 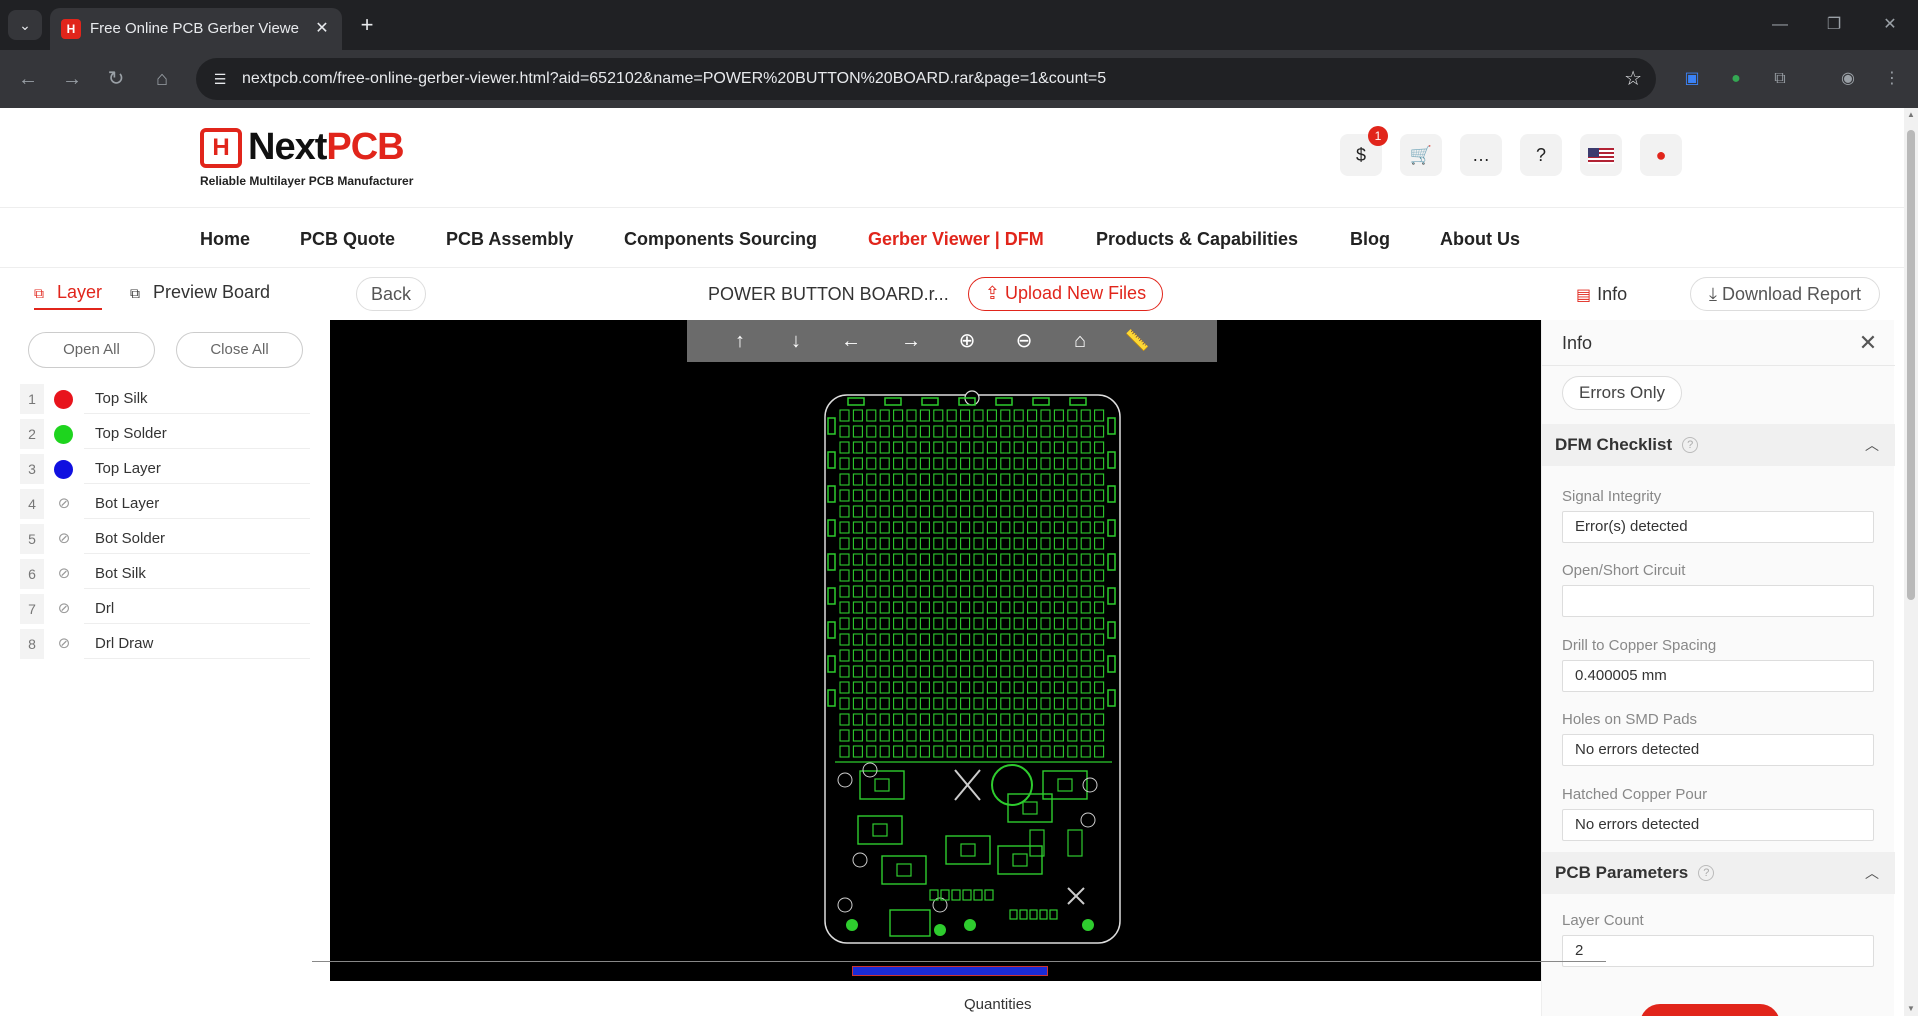 I want to click on scroll-up-icon: ▲, so click(x=1911, y=115).